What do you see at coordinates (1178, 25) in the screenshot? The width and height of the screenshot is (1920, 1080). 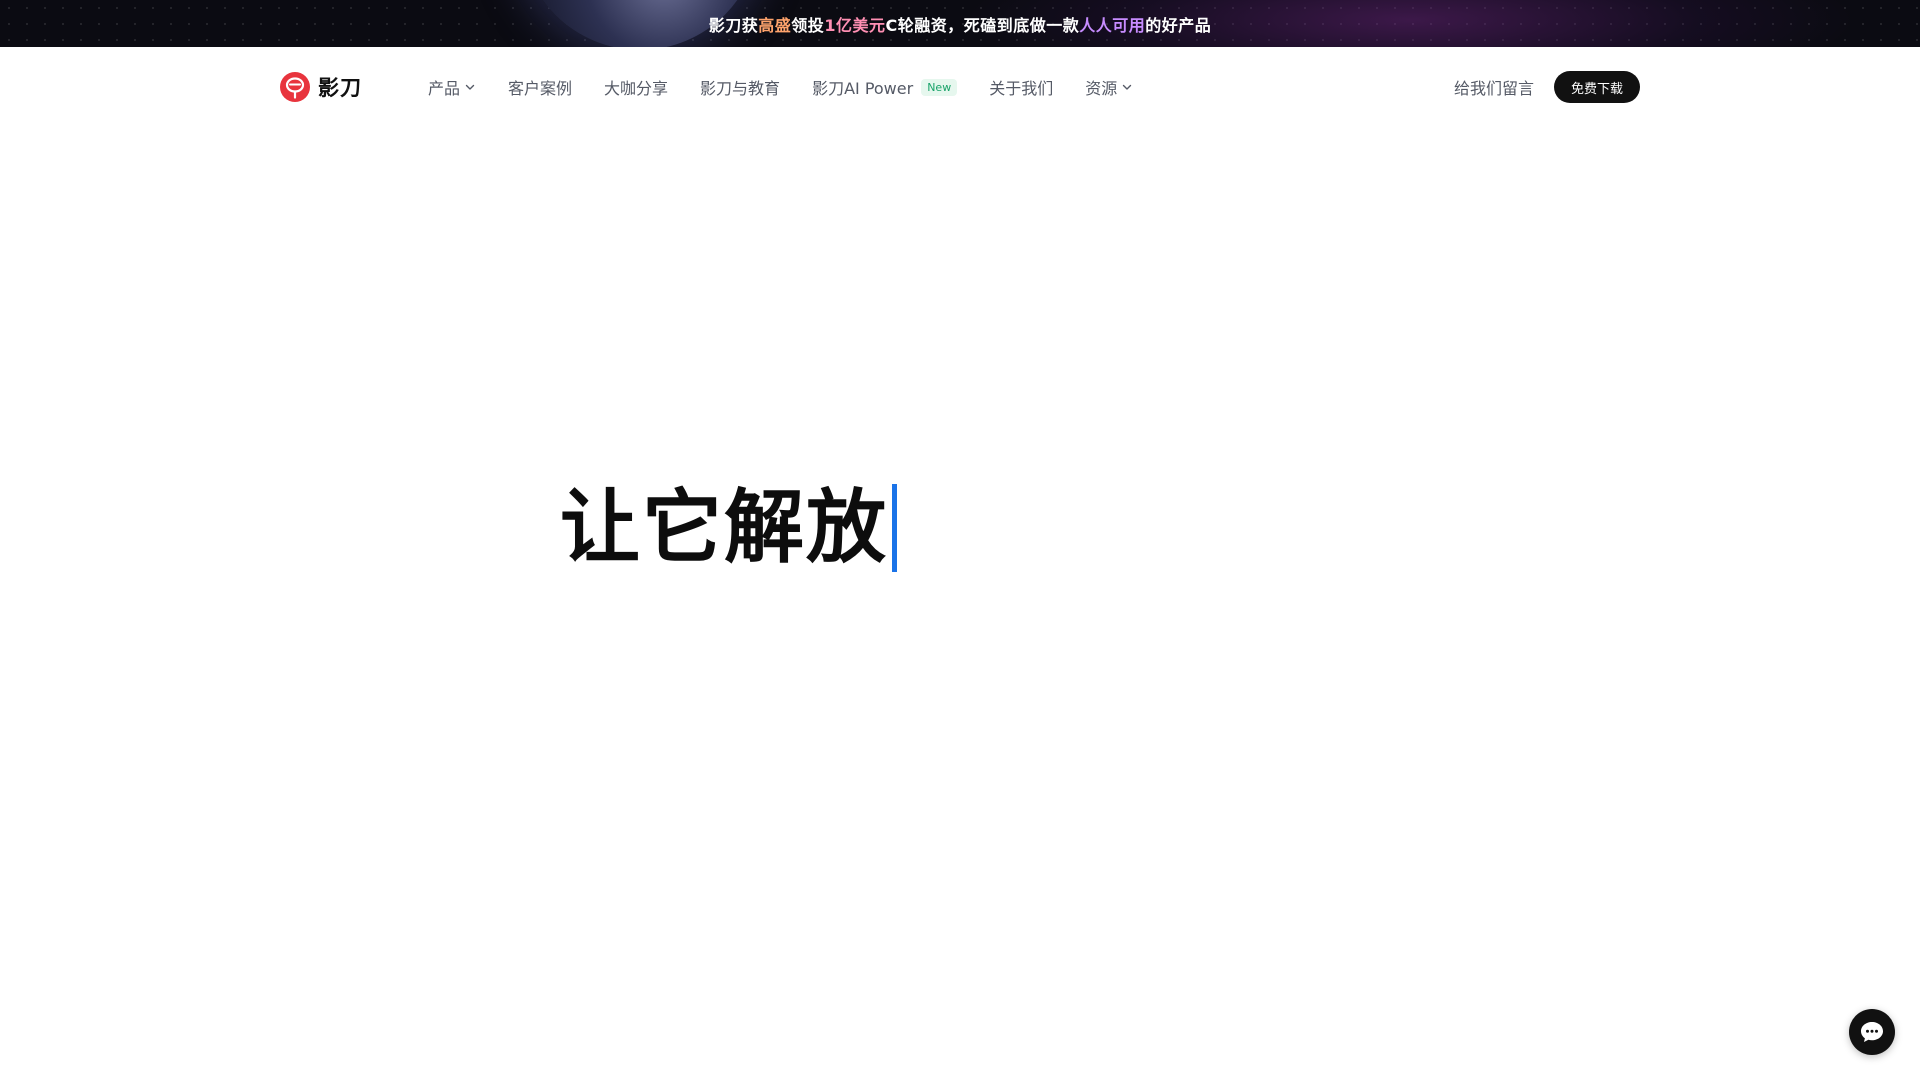 I see `banner-segment: 的好产品` at bounding box center [1178, 25].